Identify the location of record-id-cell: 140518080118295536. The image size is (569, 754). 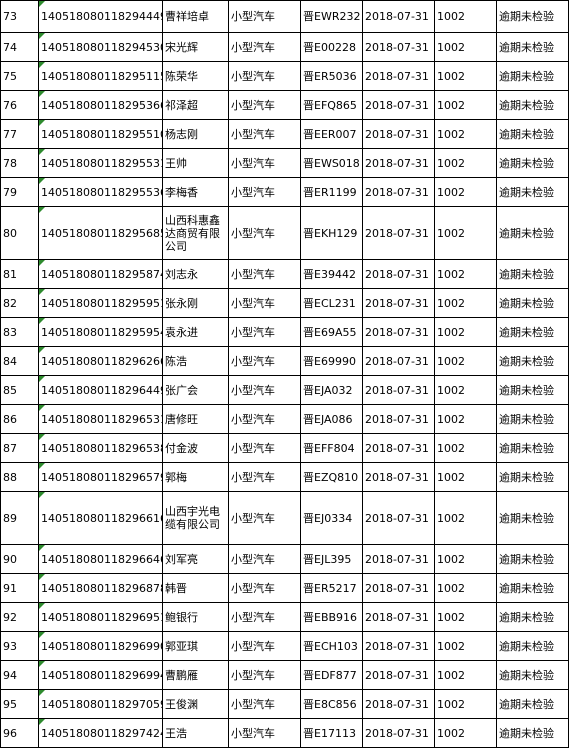
(100, 192).